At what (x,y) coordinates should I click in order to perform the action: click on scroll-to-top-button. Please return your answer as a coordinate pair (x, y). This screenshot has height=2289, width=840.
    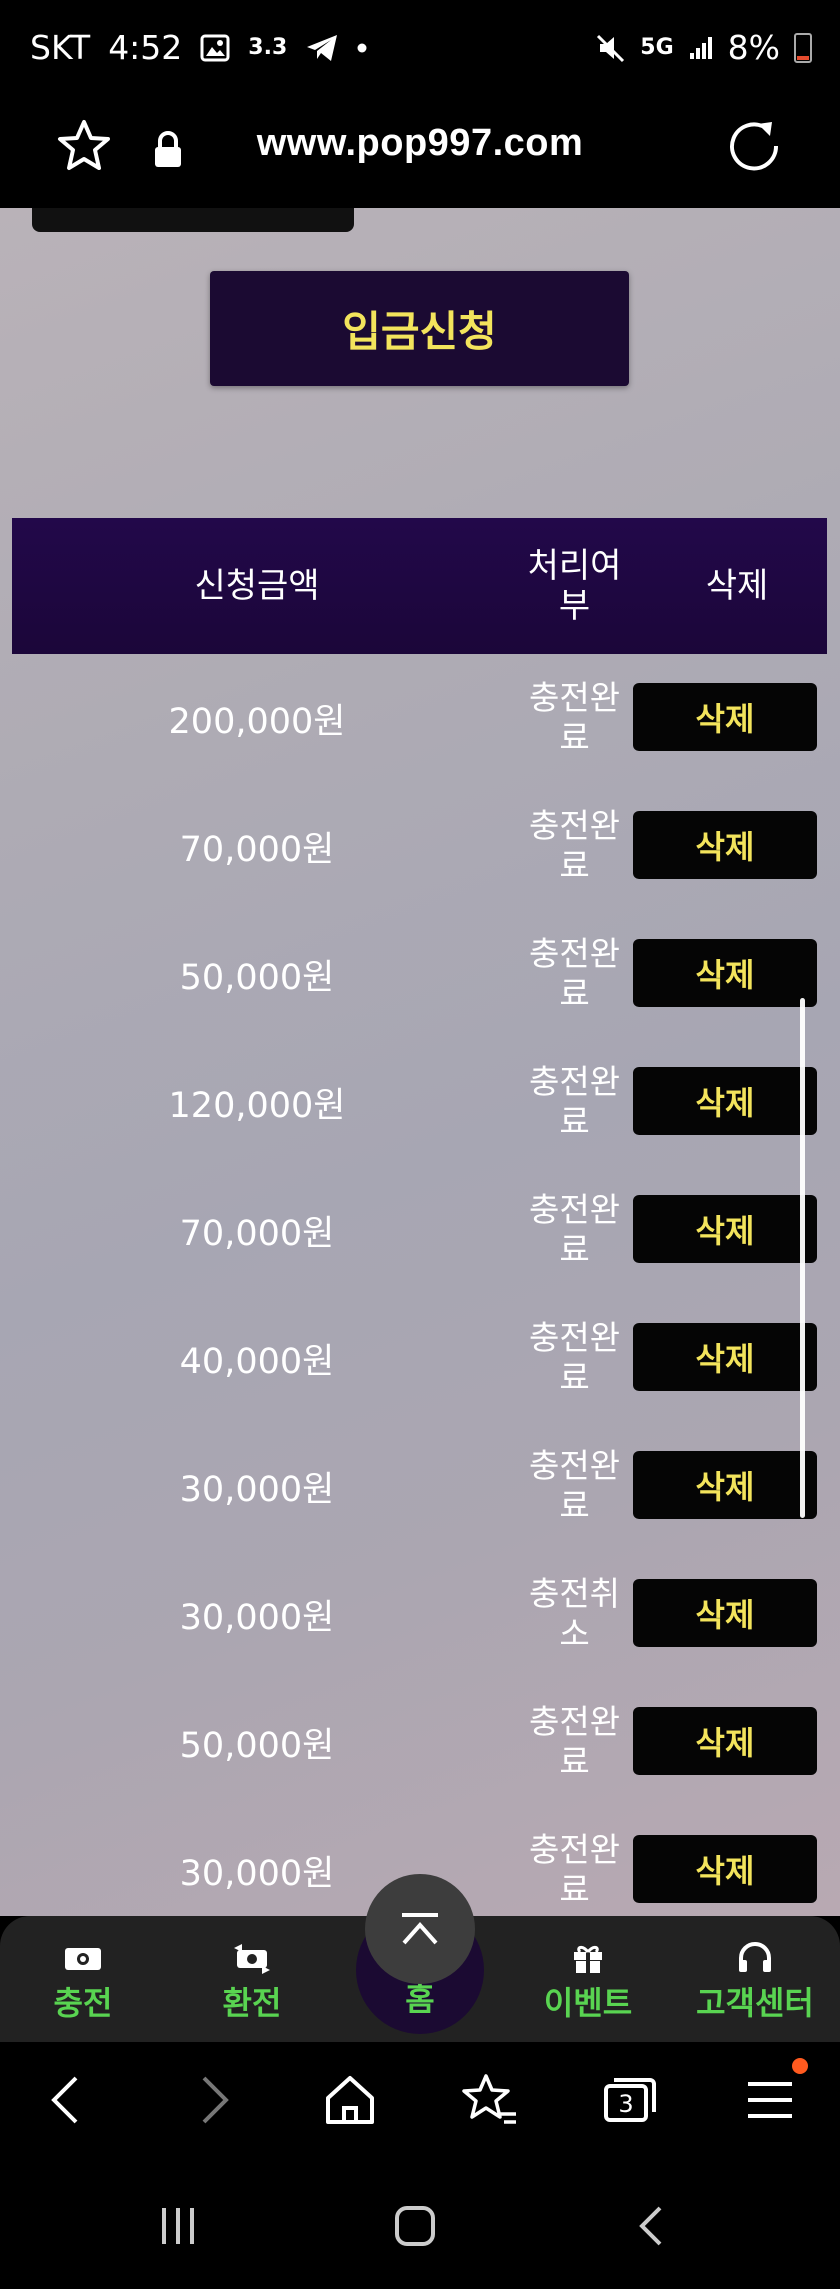
    Looking at the image, I should click on (420, 1929).